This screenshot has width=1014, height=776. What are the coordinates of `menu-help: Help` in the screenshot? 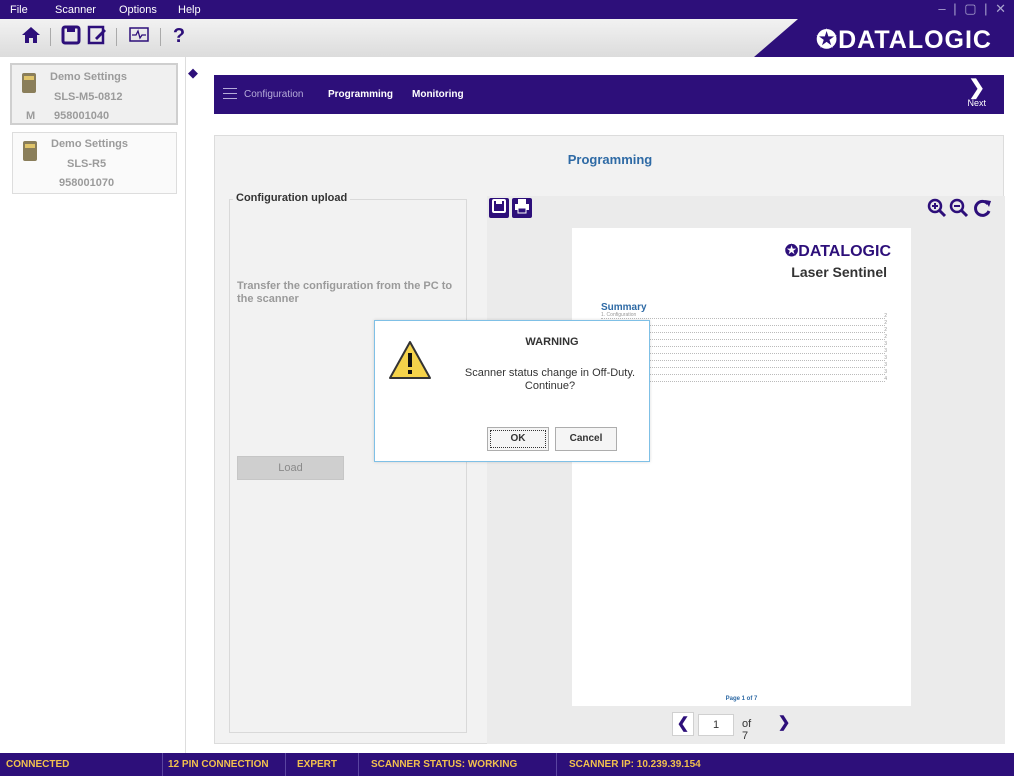 It's located at (189, 10).